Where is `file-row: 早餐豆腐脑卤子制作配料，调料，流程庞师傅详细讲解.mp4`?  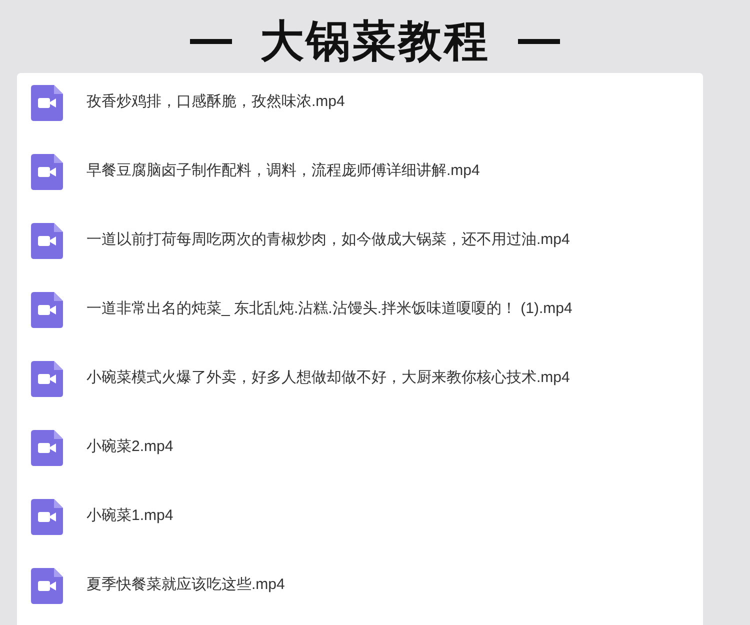 file-row: 早餐豆腐脑卤子制作配料，调料，流程庞师傅详细讲解.mp4 is located at coordinates (359, 176).